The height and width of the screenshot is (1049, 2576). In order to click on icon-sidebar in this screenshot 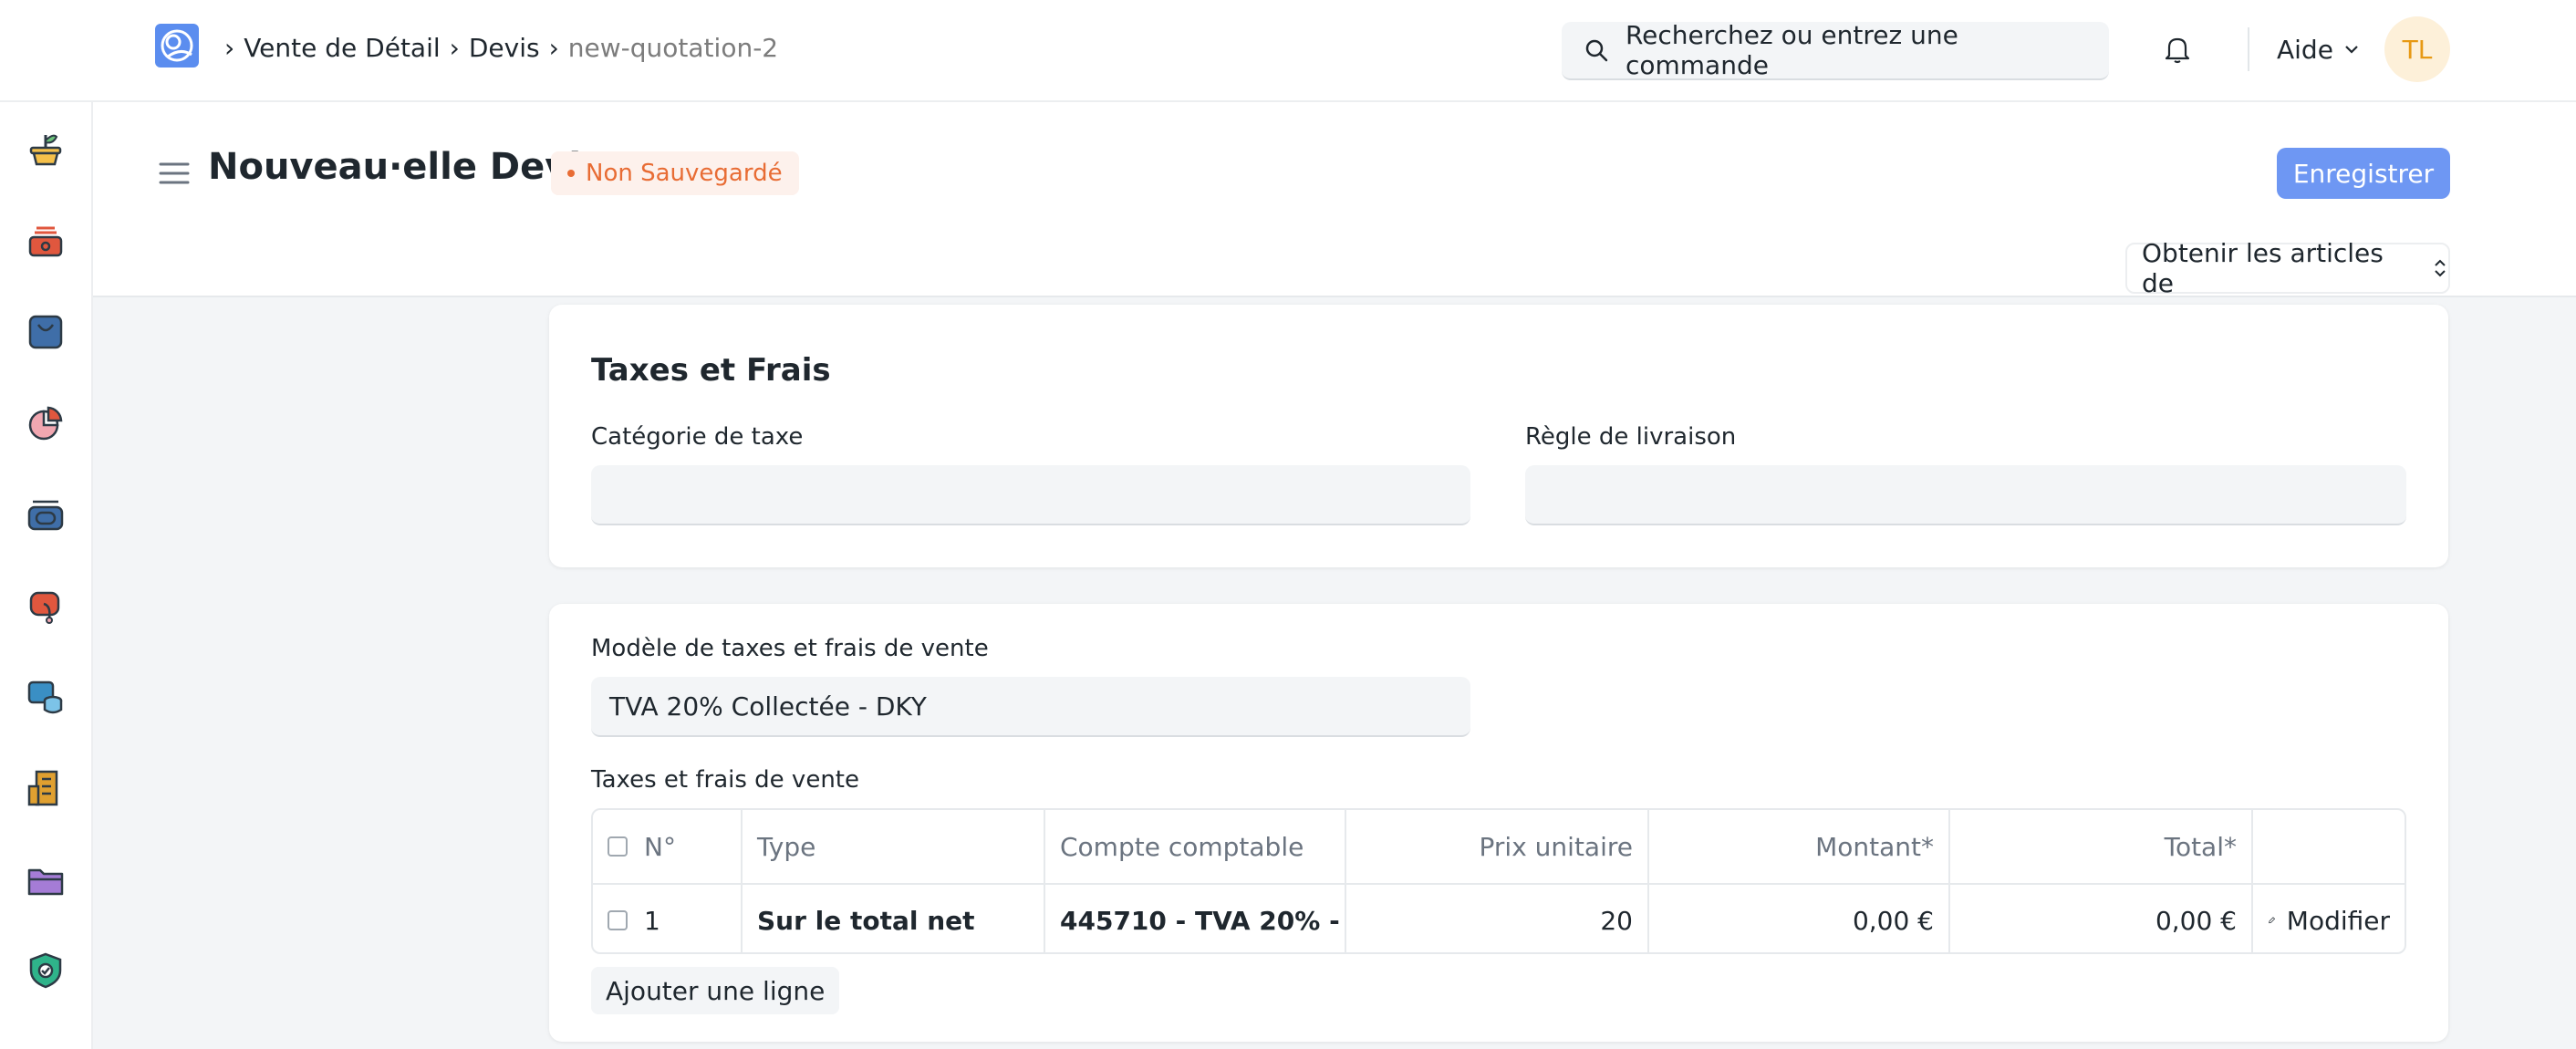, I will do `click(46, 576)`.